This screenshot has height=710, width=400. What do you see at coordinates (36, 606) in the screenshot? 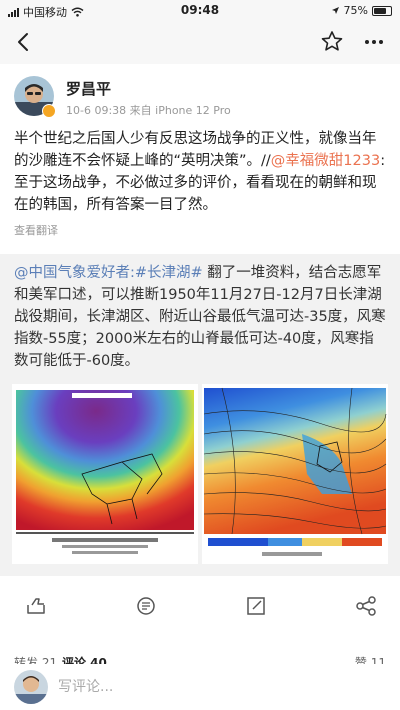
I see `repost-icon` at bounding box center [36, 606].